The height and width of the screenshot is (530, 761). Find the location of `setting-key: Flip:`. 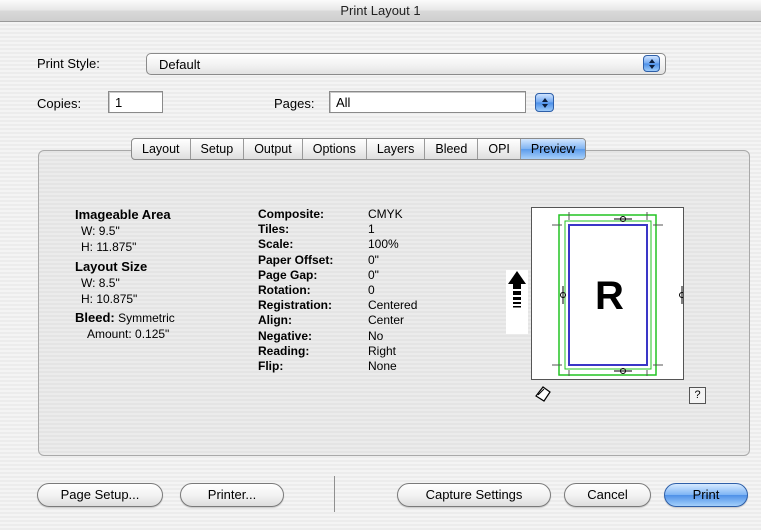

setting-key: Flip: is located at coordinates (271, 366).